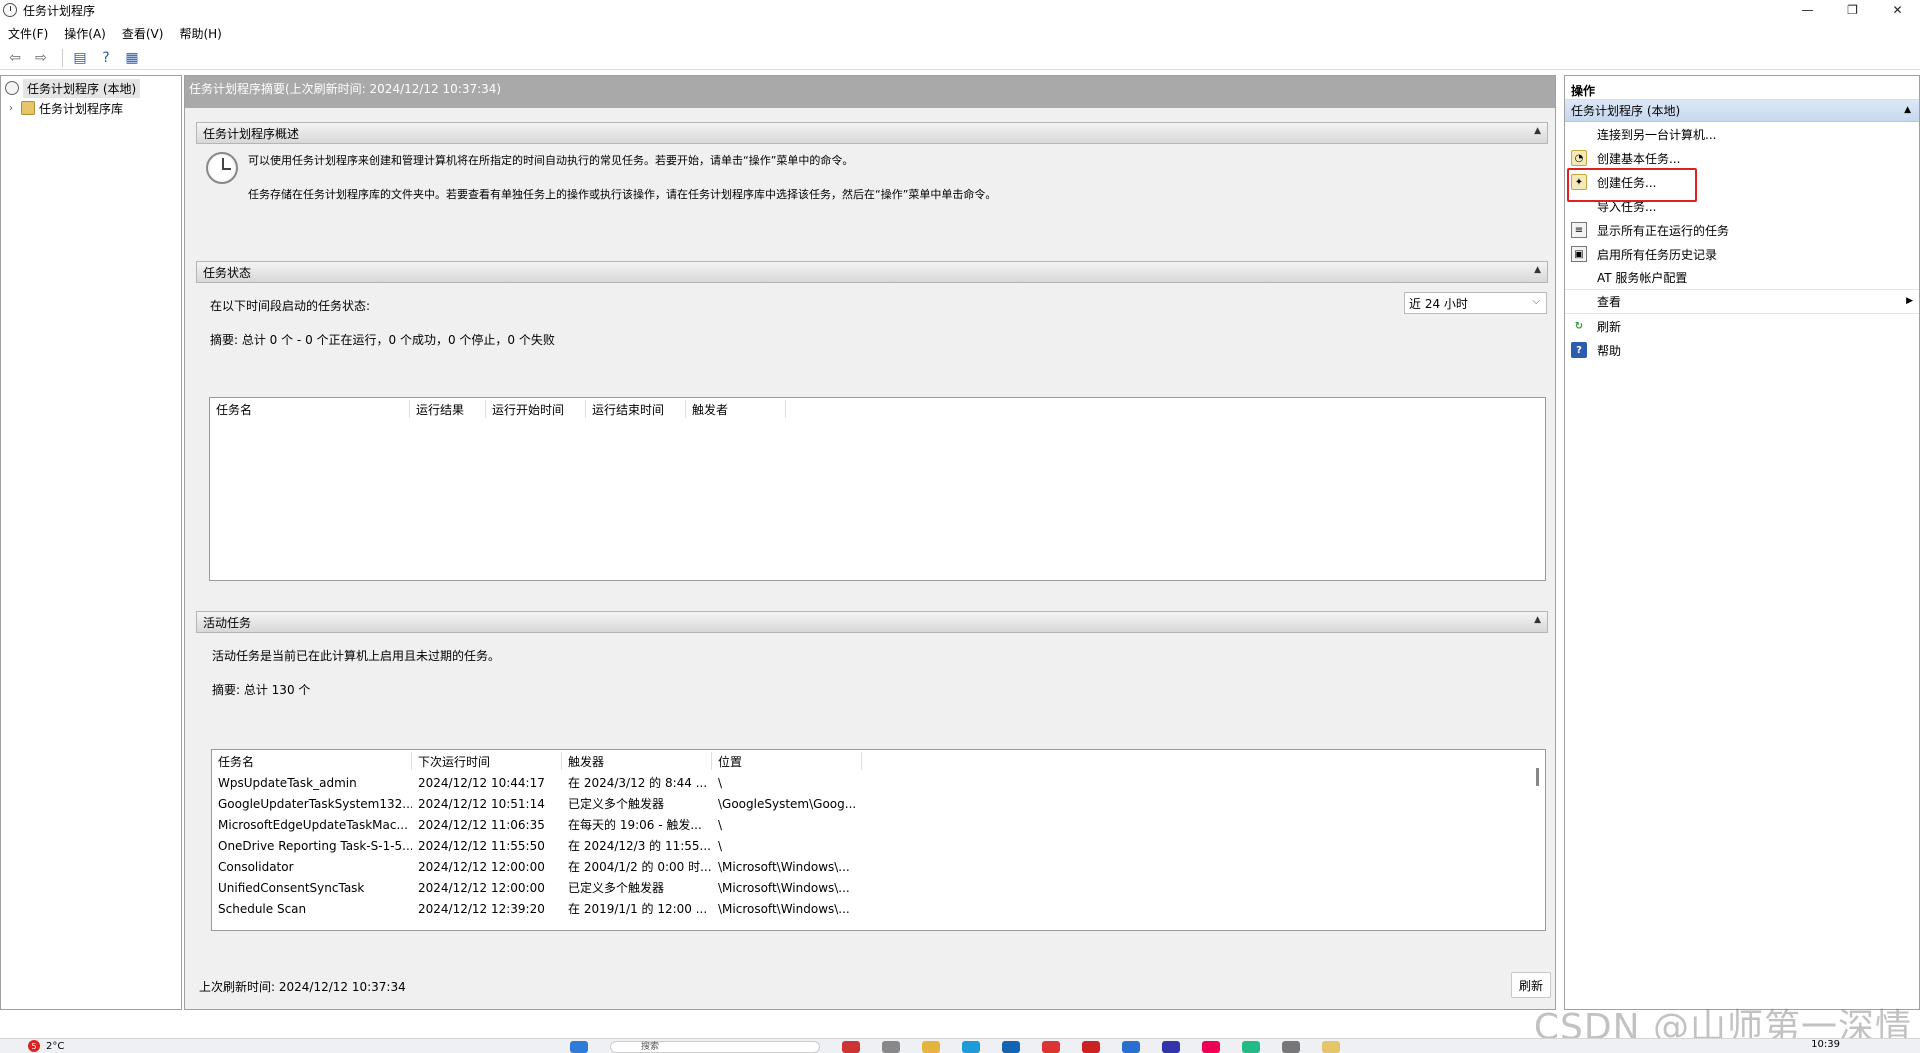 Image resolution: width=1920 pixels, height=1053 pixels. Describe the element at coordinates (1807, 10) in the screenshot. I see `minimize-button: —` at that location.